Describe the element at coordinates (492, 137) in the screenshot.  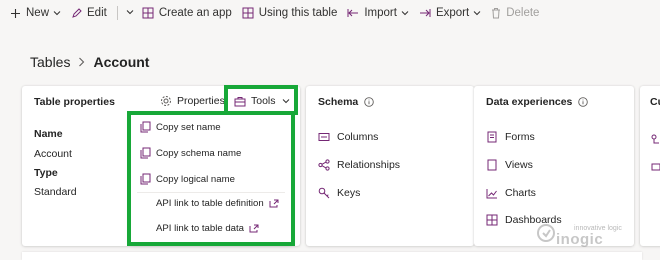
I see `forms-icon` at that location.